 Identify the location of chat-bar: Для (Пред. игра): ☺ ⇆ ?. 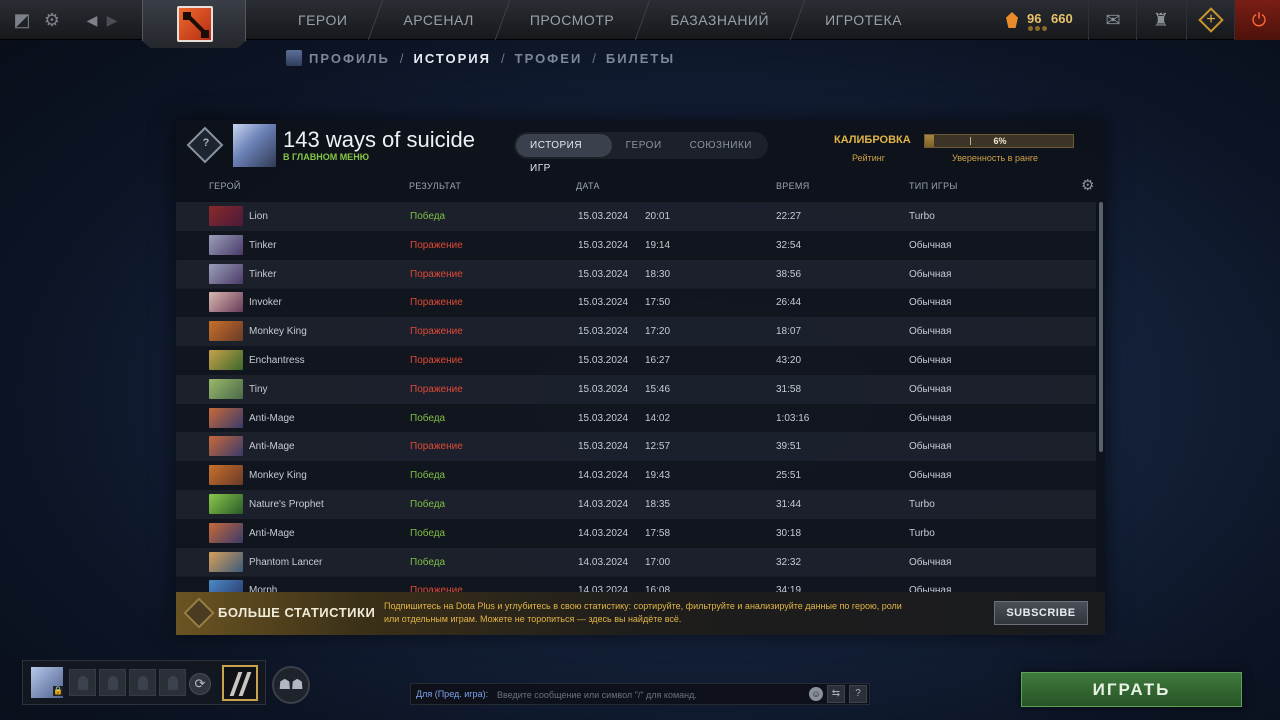
(640, 694).